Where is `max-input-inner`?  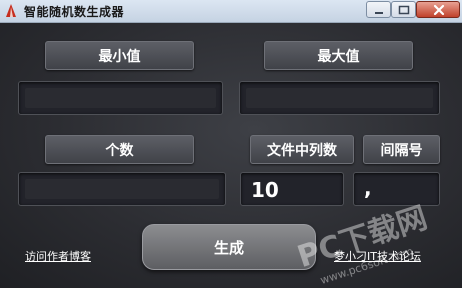 max-input-inner is located at coordinates (339, 98).